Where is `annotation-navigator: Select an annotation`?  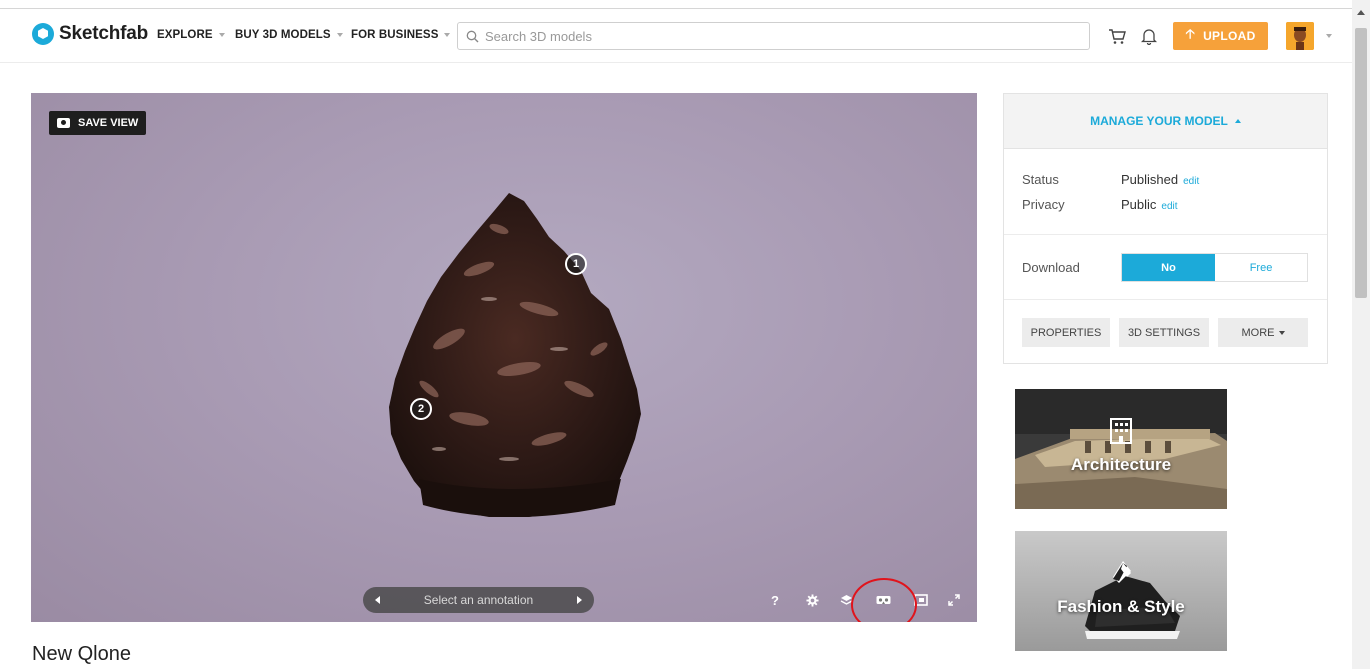
annotation-navigator: Select an annotation is located at coordinates (478, 600).